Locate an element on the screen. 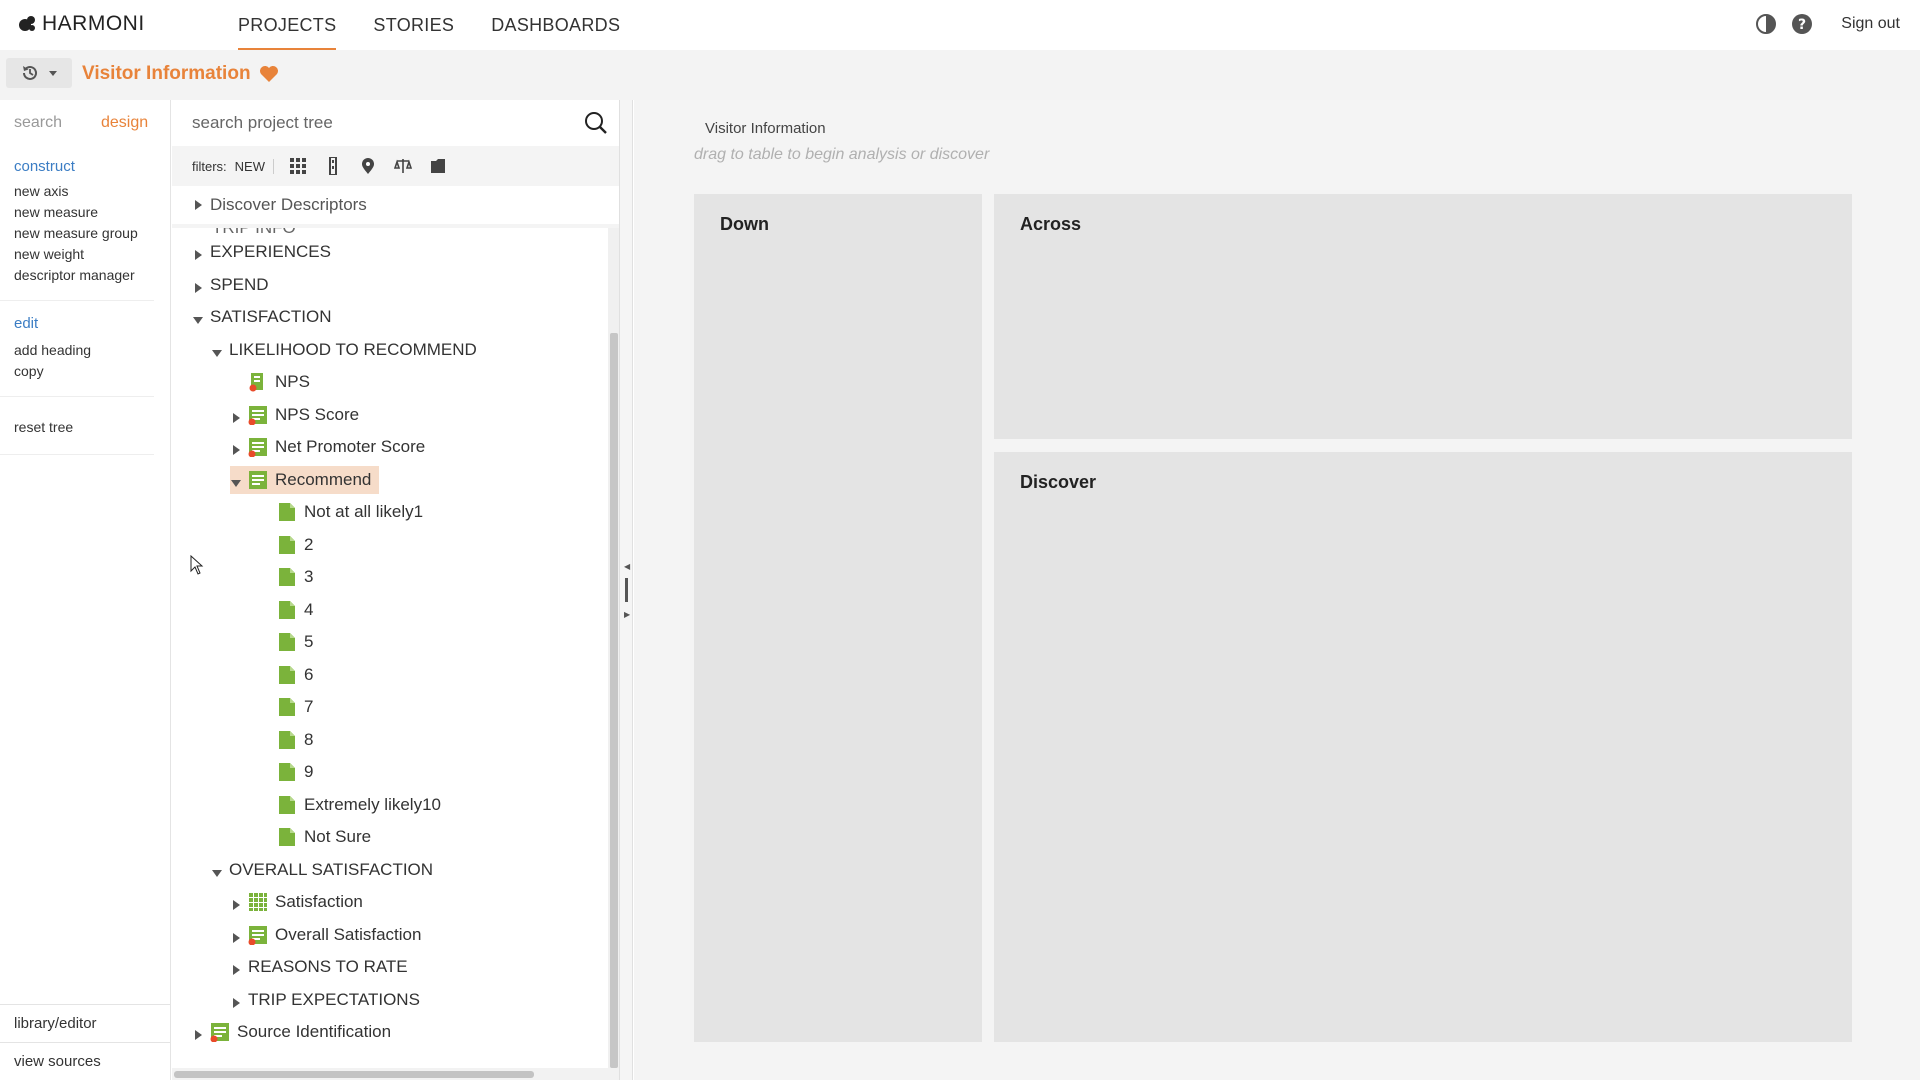  view-sources-link: view sources is located at coordinates (85, 1061).